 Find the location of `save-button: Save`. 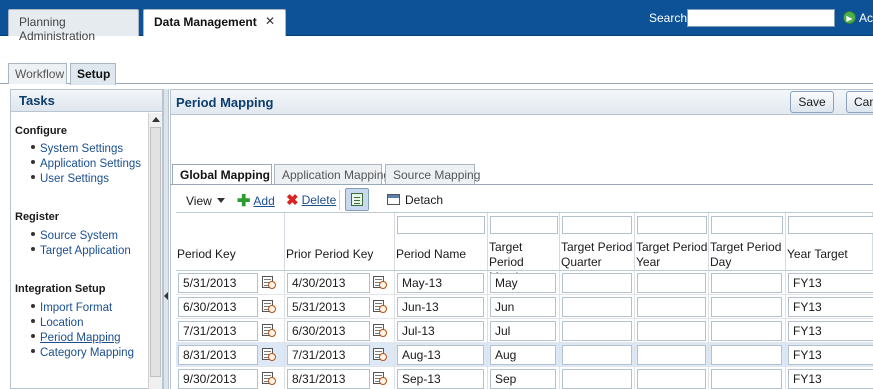

save-button: Save is located at coordinates (812, 102).